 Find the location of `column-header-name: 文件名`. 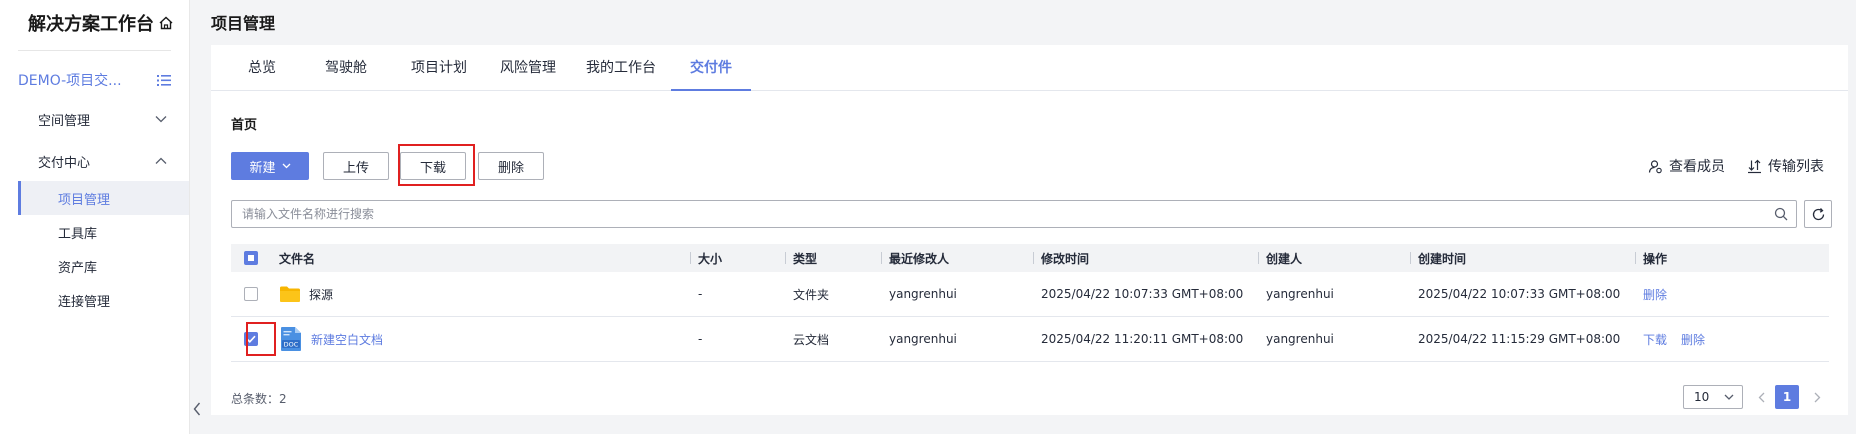

column-header-name: 文件名 is located at coordinates (480, 258).